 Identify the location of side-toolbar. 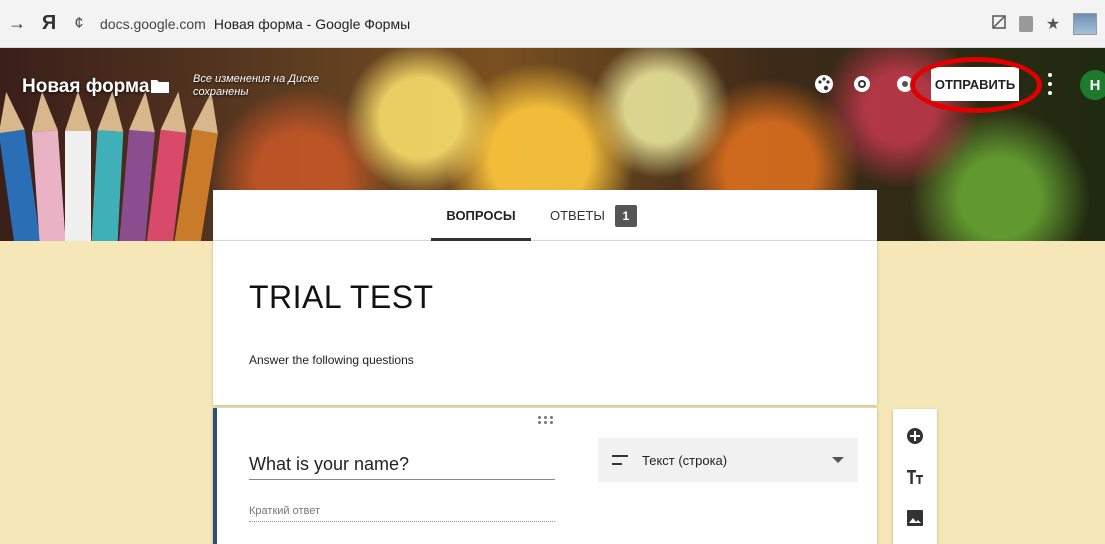
(915, 476).